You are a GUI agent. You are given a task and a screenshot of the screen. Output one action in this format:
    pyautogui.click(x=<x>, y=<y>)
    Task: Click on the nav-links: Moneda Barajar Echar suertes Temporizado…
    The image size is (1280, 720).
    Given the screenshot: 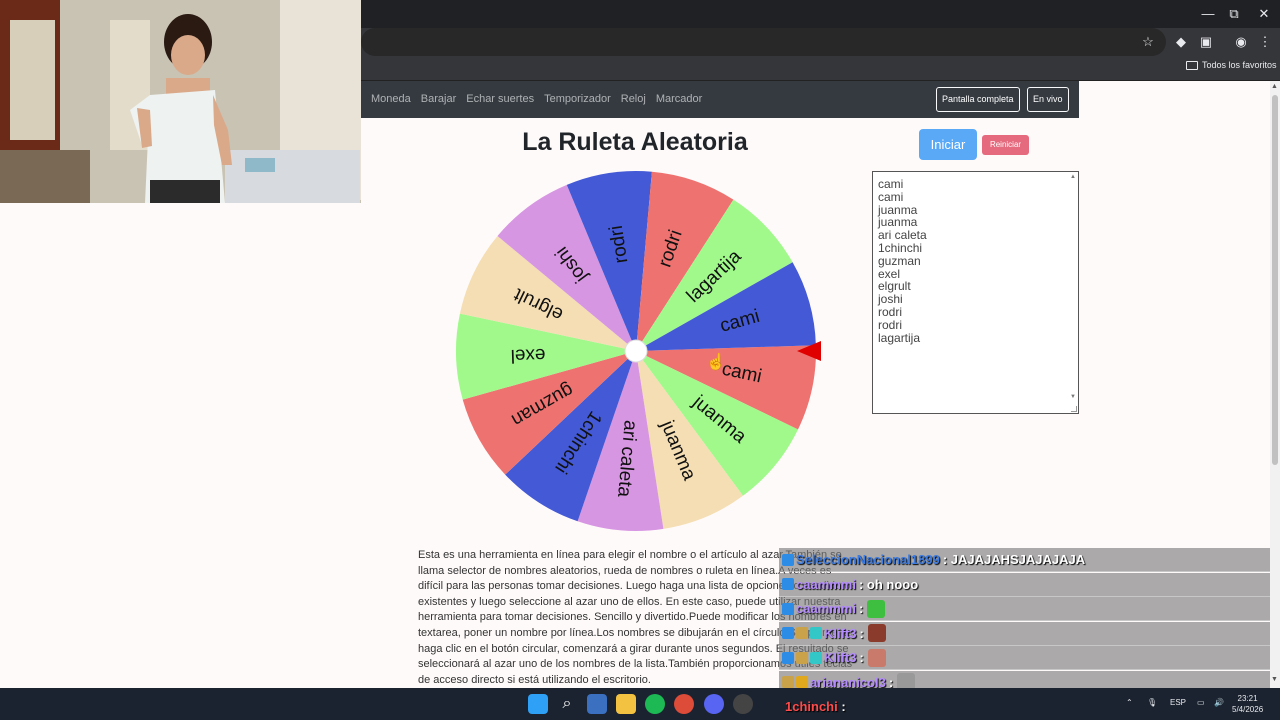 What is the action you would take?
    pyautogui.click(x=536, y=99)
    